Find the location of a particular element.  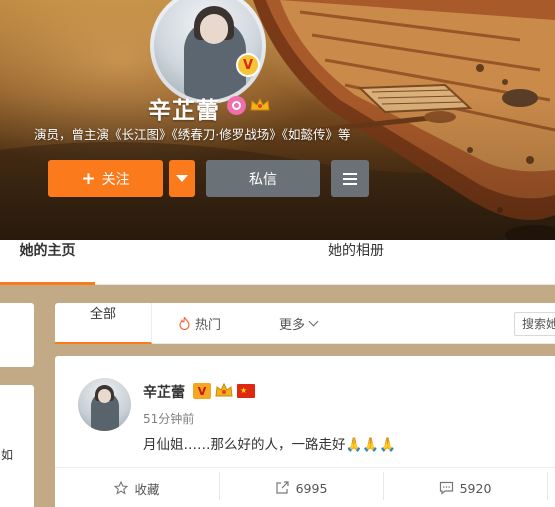

follow-button: + 关注 is located at coordinates (105, 178).